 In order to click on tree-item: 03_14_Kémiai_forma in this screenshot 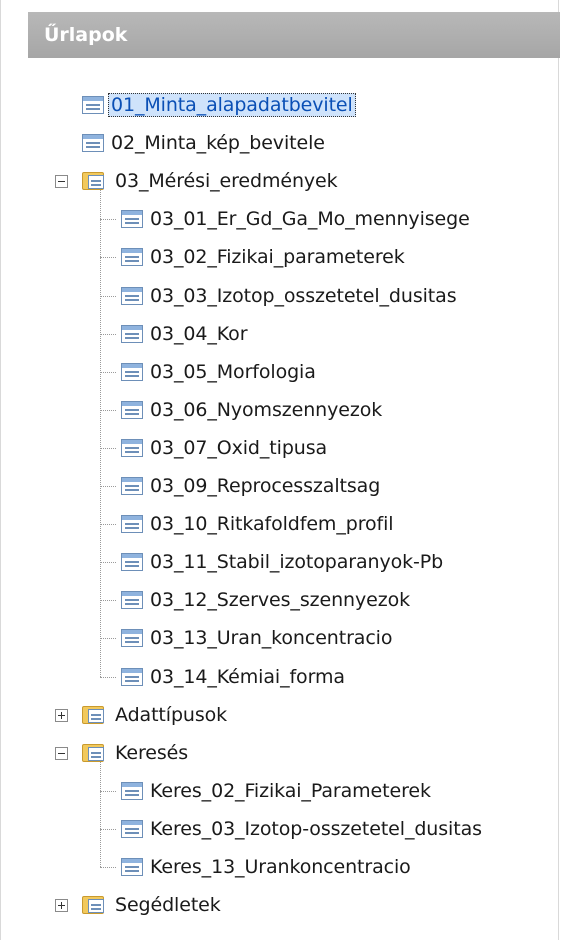, I will do `click(233, 677)`.